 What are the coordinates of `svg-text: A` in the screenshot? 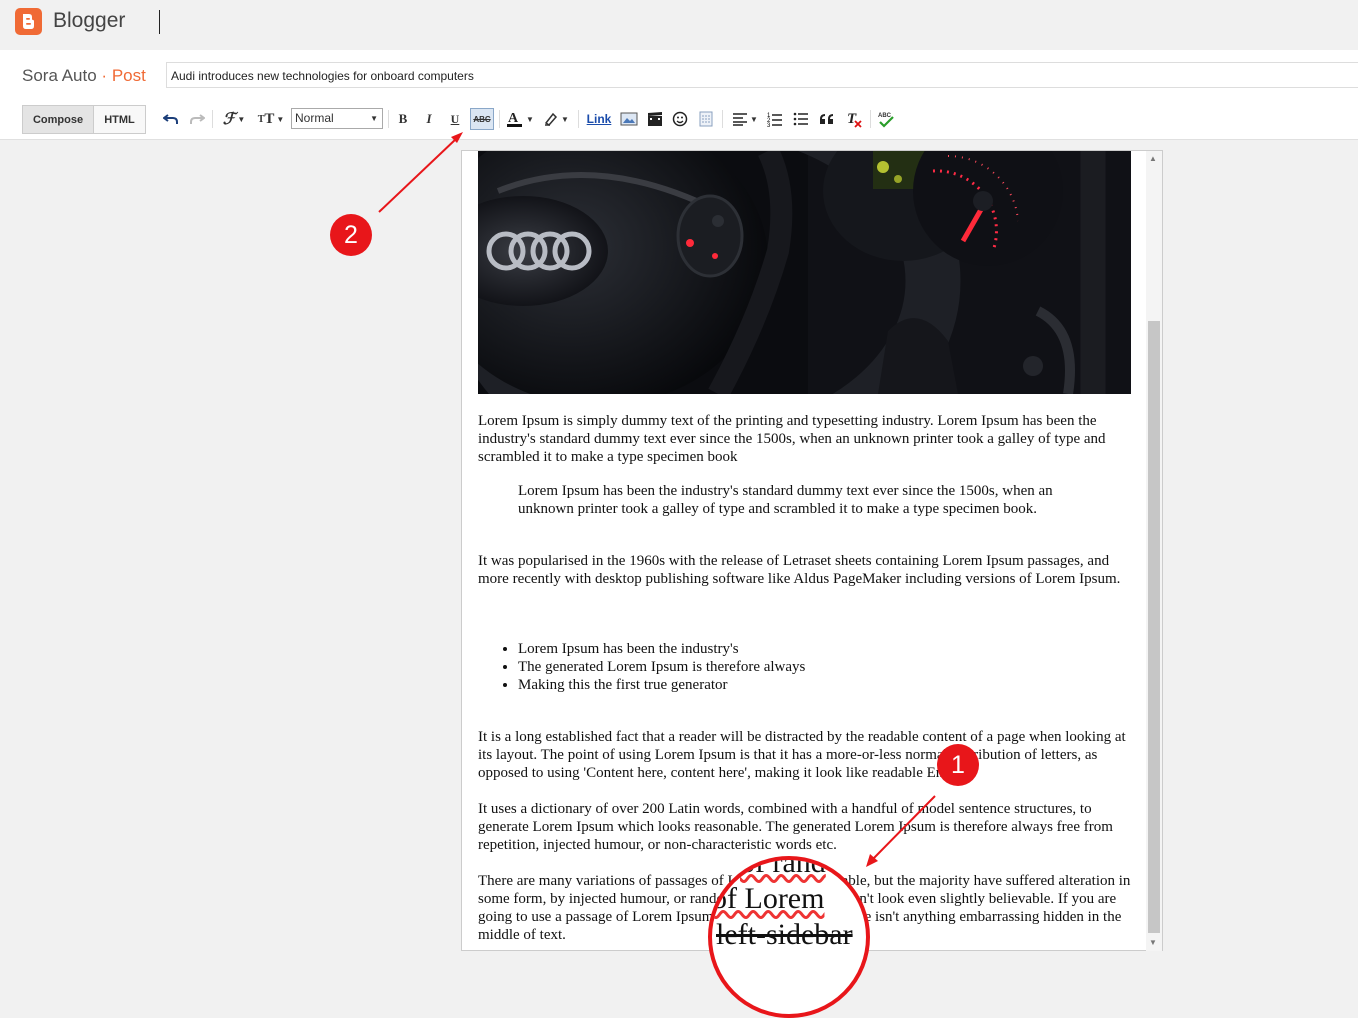 It's located at (513, 118).